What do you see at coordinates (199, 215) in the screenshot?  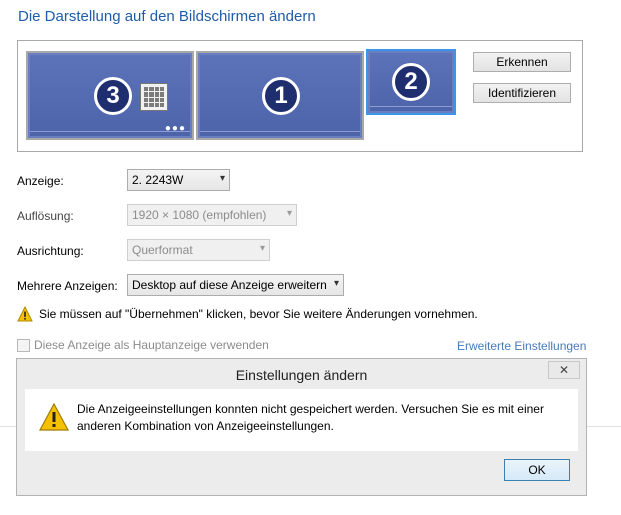 I see `resolution-value: 1920 × 1080 (empfohlen)` at bounding box center [199, 215].